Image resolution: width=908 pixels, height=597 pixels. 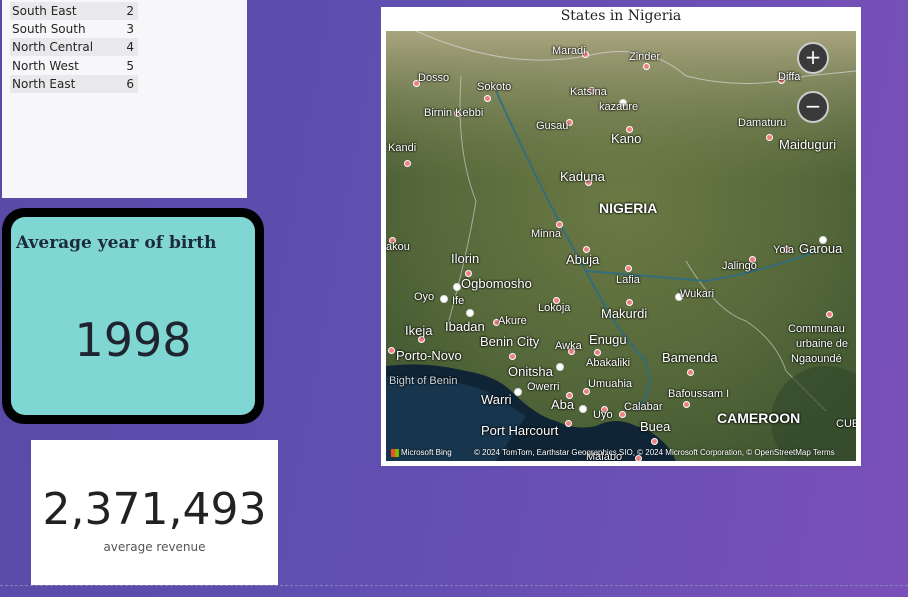 I want to click on map-title: States in Nigeria, so click(x=621, y=16).